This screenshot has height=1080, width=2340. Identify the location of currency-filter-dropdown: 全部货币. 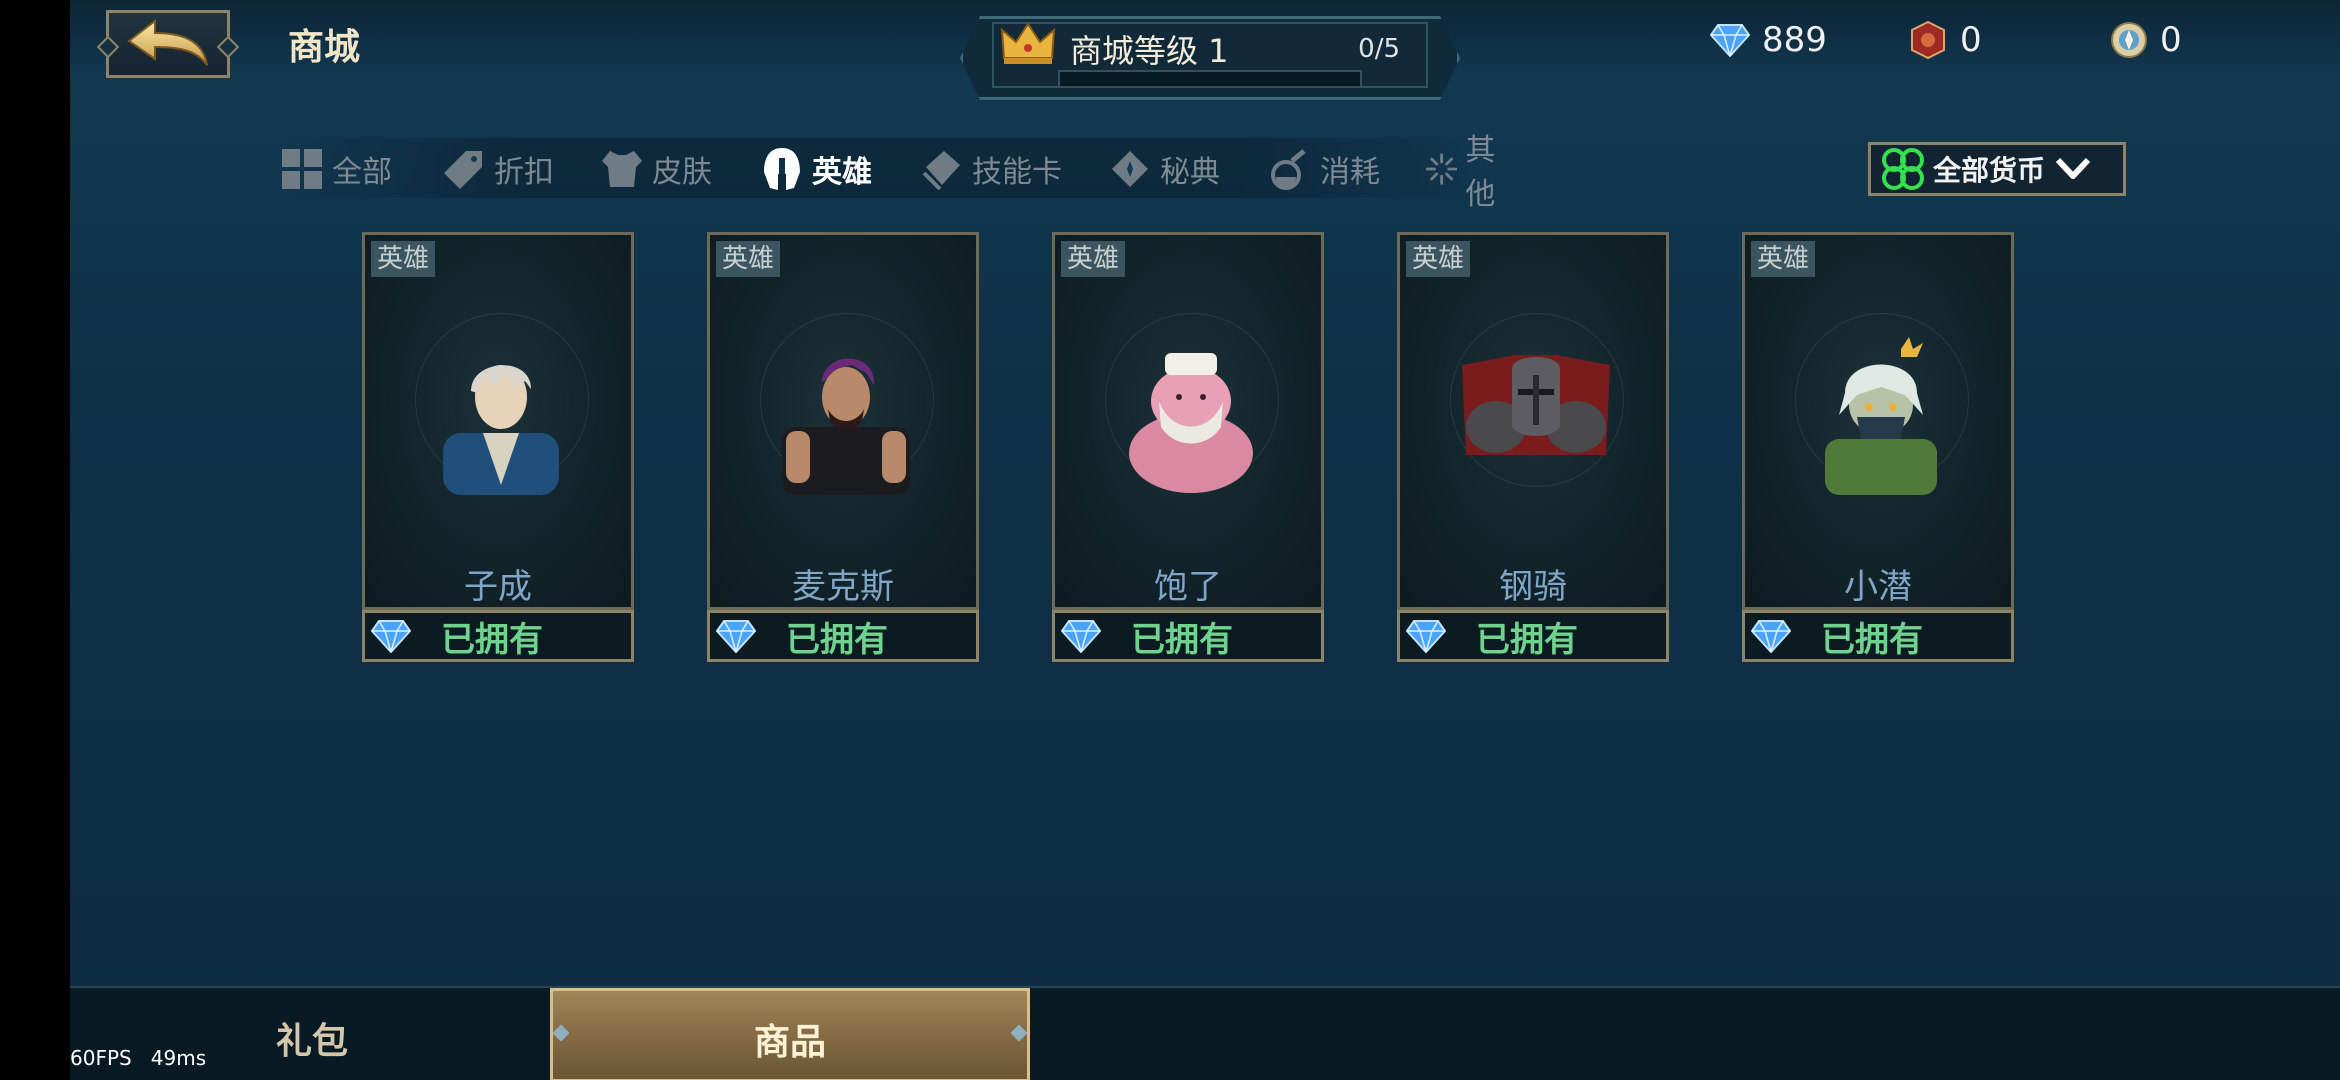
(1997, 169).